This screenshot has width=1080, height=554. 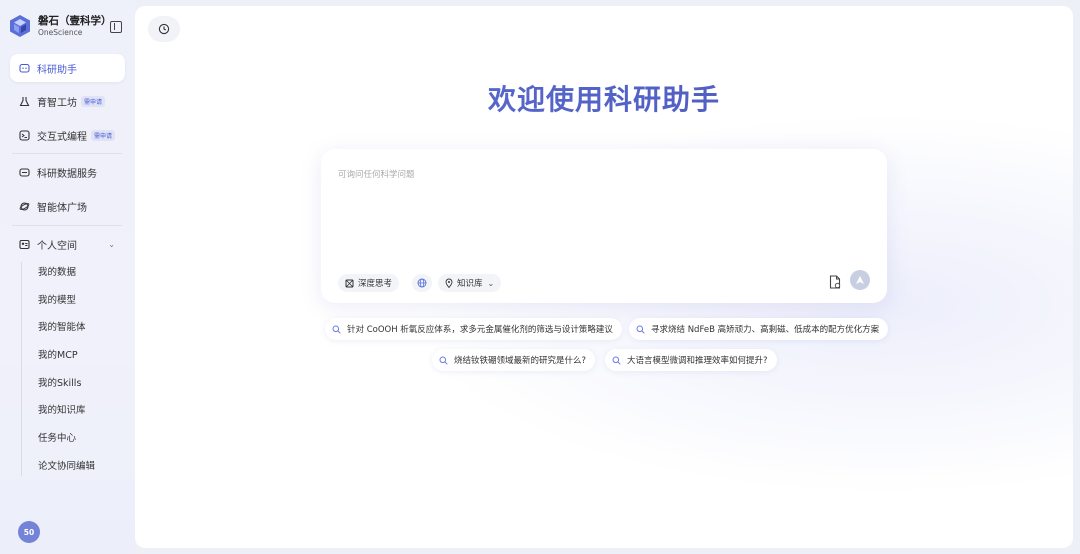 I want to click on suggestion-chip: 烧结钕铁硼领域最新的研究是什么?, so click(x=514, y=360).